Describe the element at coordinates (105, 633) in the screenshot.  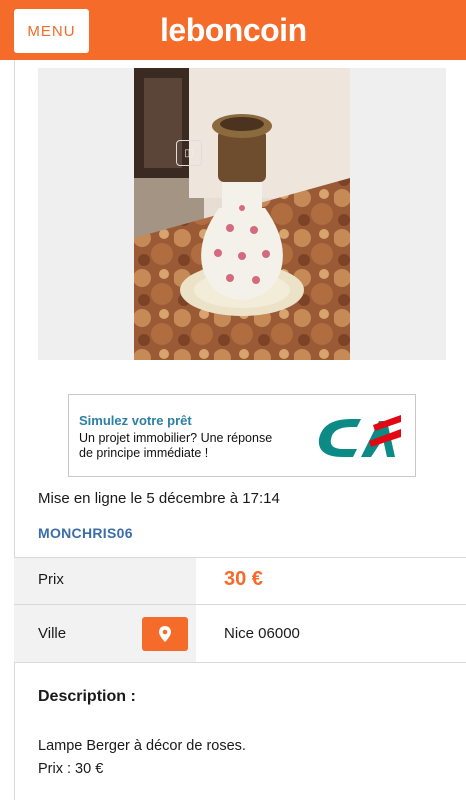
I see `city-label-cell: Ville` at that location.